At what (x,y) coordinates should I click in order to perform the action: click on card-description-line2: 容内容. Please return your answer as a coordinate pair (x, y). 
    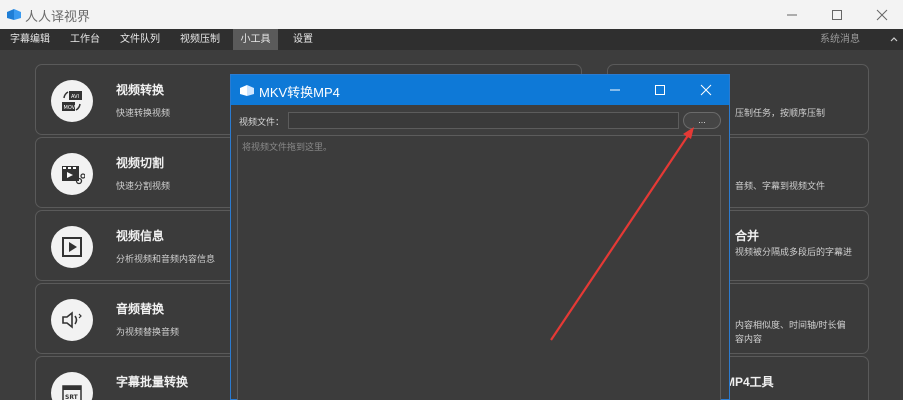
    Looking at the image, I should click on (749, 339).